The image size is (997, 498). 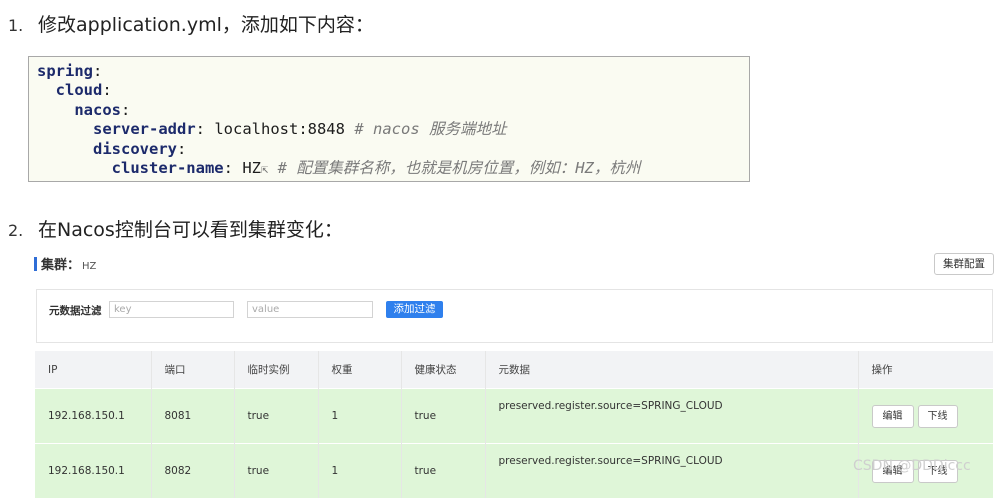 What do you see at coordinates (251, 168) in the screenshot?
I see `code-value-cluster-name: HZ` at bounding box center [251, 168].